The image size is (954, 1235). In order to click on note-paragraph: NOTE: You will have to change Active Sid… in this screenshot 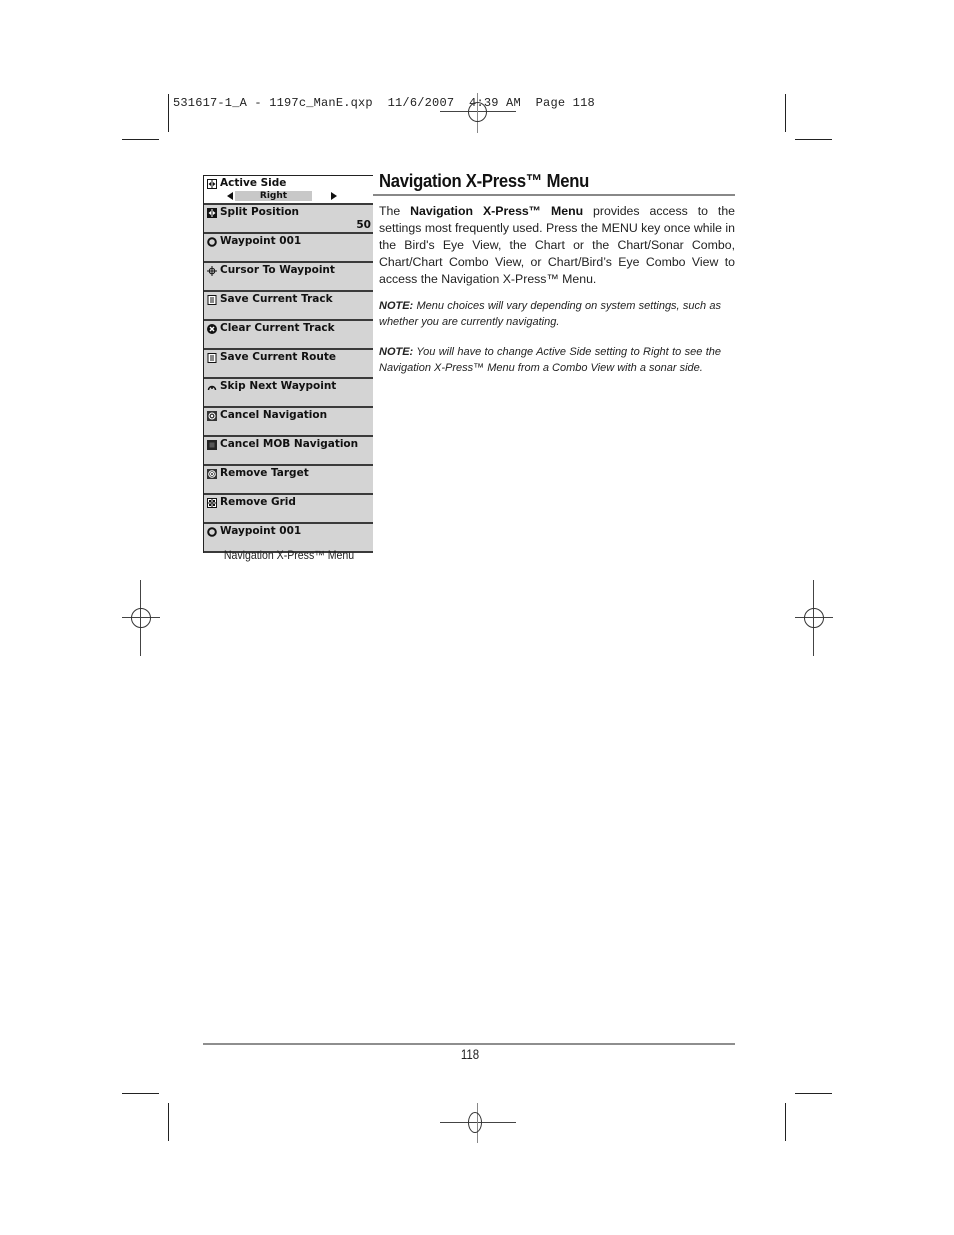, I will do `click(550, 360)`.